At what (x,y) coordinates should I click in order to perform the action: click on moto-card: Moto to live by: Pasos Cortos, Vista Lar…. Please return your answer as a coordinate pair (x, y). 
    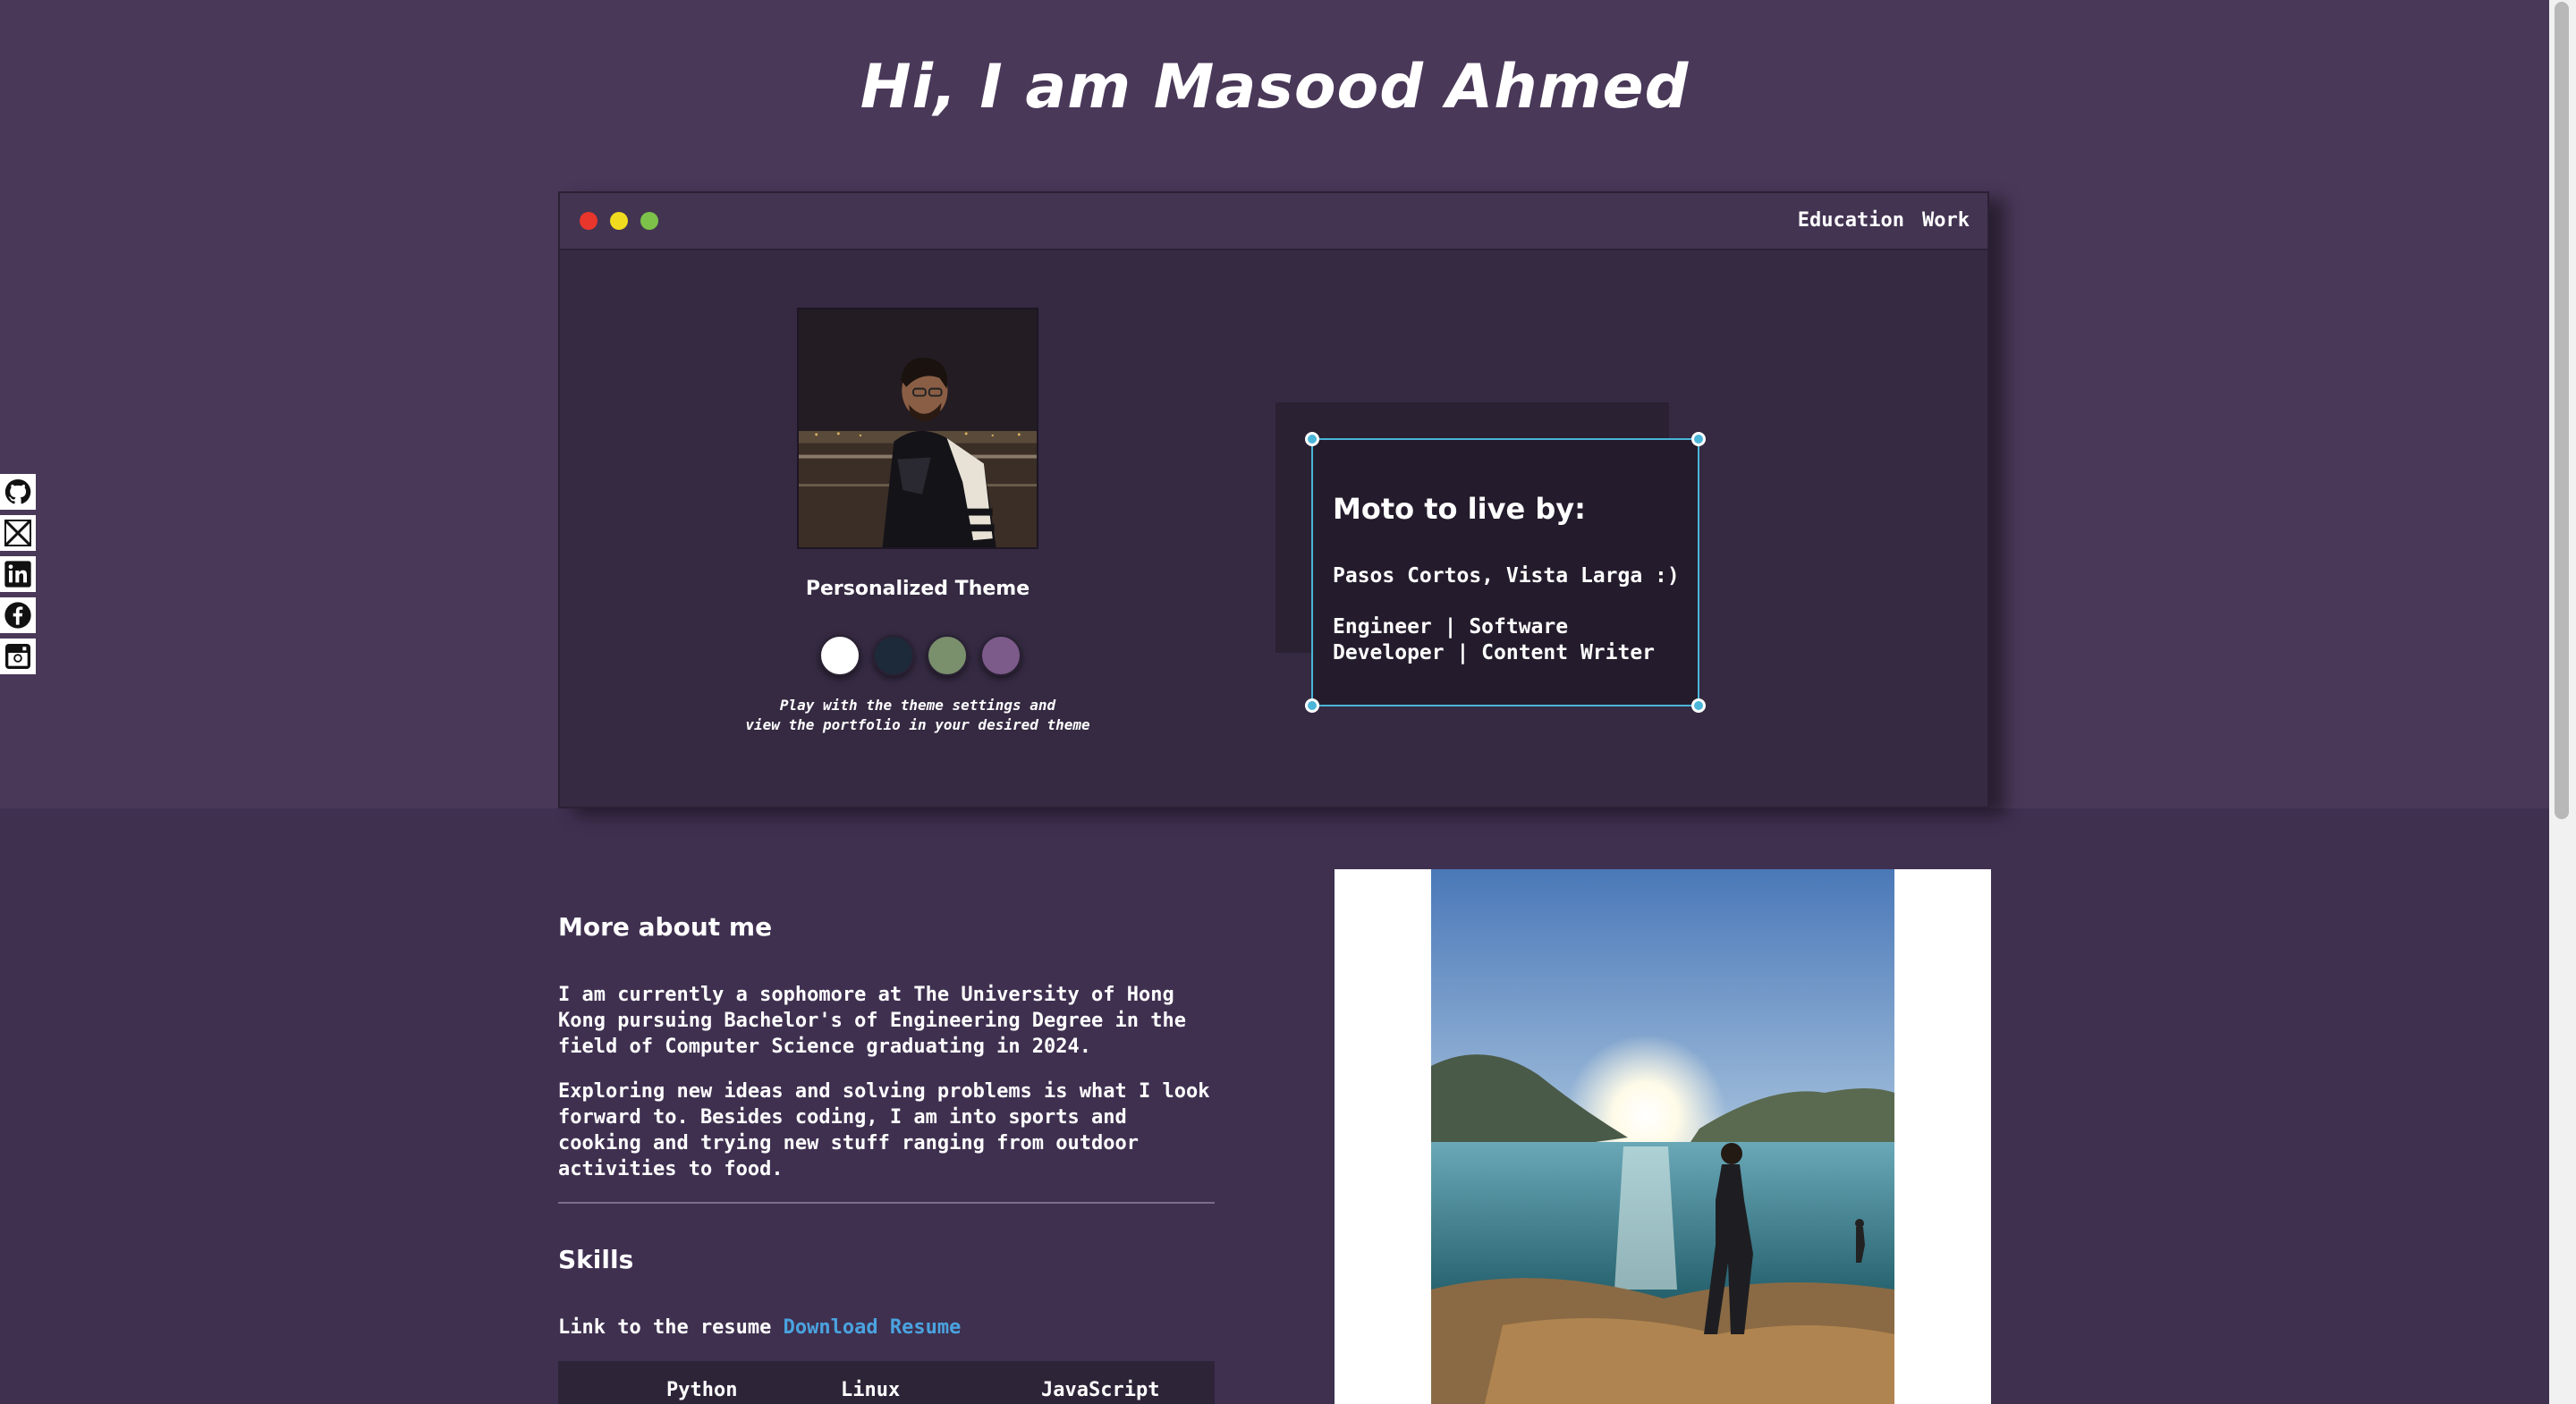
    Looking at the image, I should click on (1505, 573).